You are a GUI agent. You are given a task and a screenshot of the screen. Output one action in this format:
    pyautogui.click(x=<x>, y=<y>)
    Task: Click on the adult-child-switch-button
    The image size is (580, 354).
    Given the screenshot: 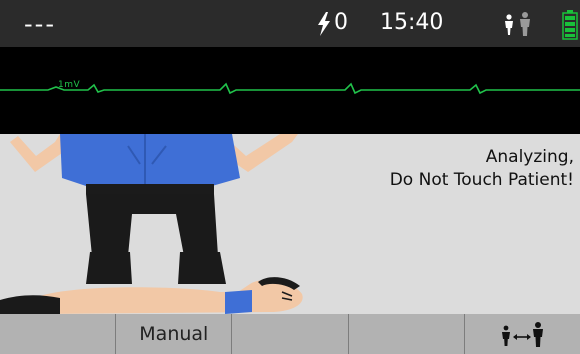 What is the action you would take?
    pyautogui.click(x=522, y=334)
    